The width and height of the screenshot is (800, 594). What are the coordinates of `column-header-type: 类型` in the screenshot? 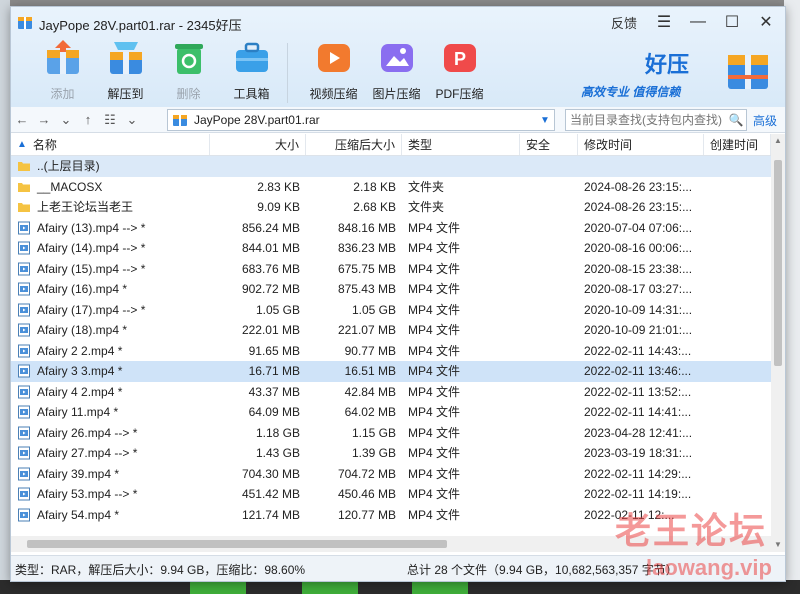 It's located at (461, 144).